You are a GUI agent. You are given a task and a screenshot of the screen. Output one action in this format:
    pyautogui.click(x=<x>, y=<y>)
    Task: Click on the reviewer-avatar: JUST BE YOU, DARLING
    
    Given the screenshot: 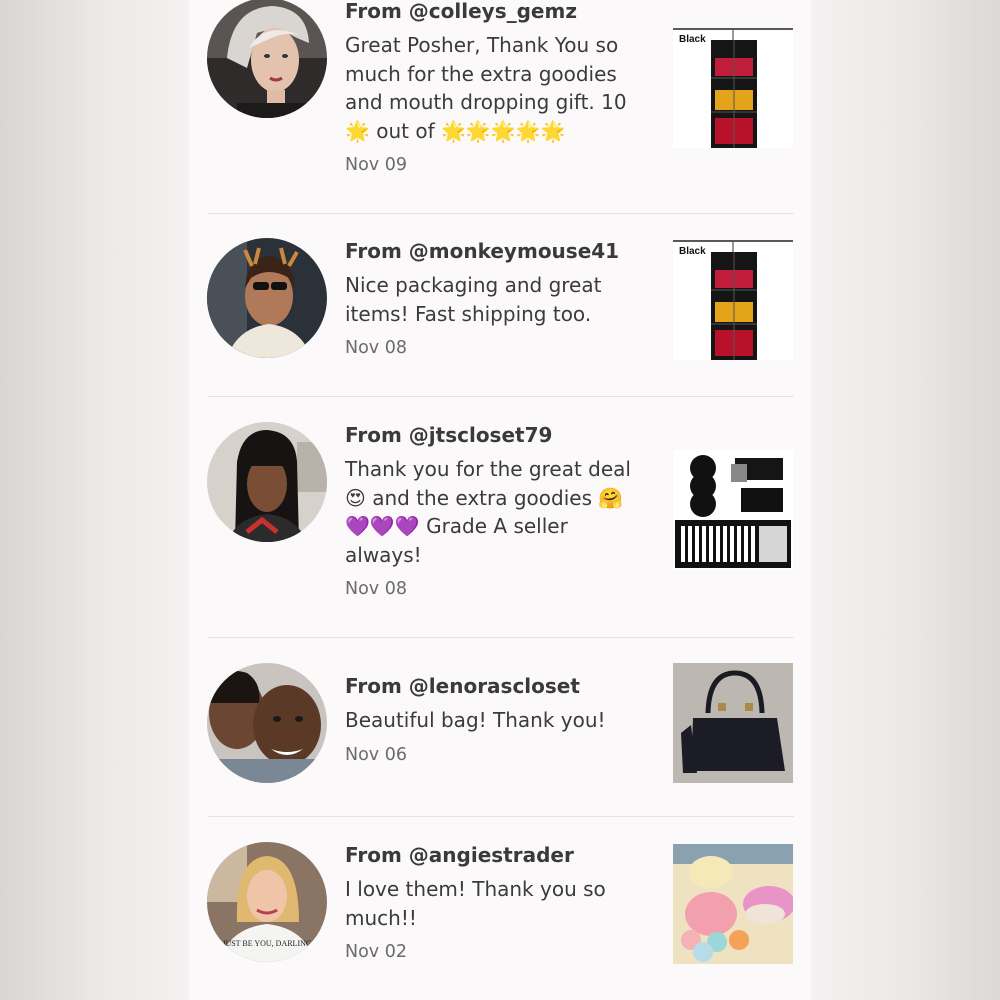 What is the action you would take?
    pyautogui.click(x=267, y=902)
    